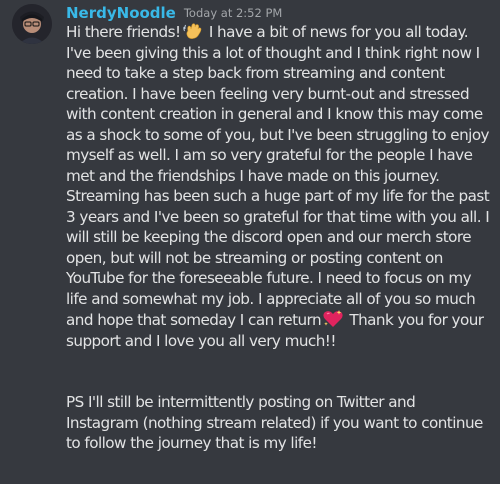 The width and height of the screenshot is (500, 484). What do you see at coordinates (193, 31) in the screenshot?
I see `waving-hand-icon` at bounding box center [193, 31].